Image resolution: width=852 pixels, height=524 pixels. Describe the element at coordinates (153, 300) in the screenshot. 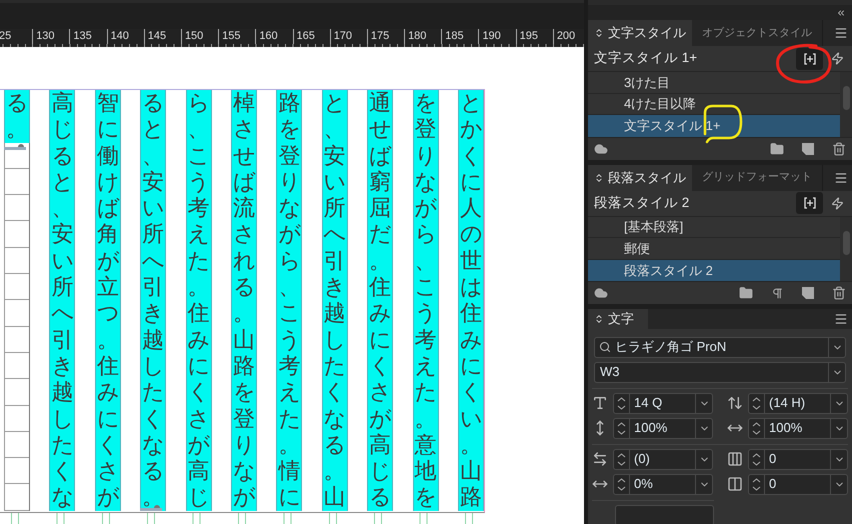

I see `vertical-text-column: ると、安い所へ引き越したくなる。` at that location.